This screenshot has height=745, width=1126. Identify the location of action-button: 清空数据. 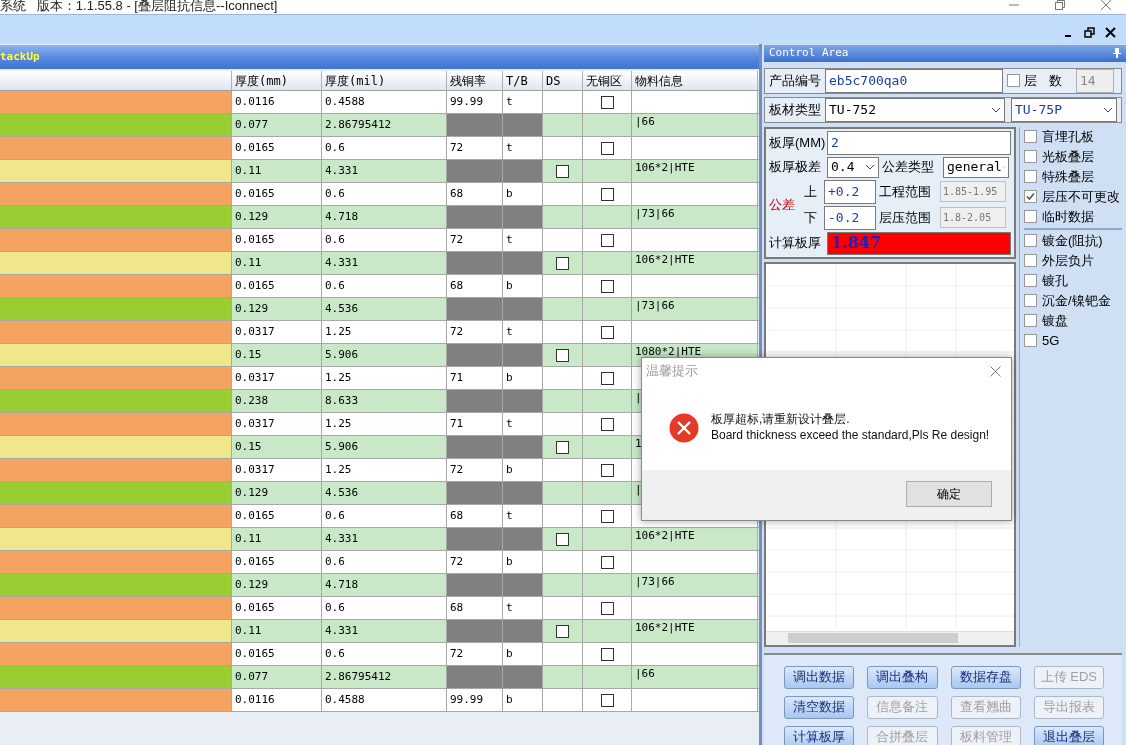
(819, 707).